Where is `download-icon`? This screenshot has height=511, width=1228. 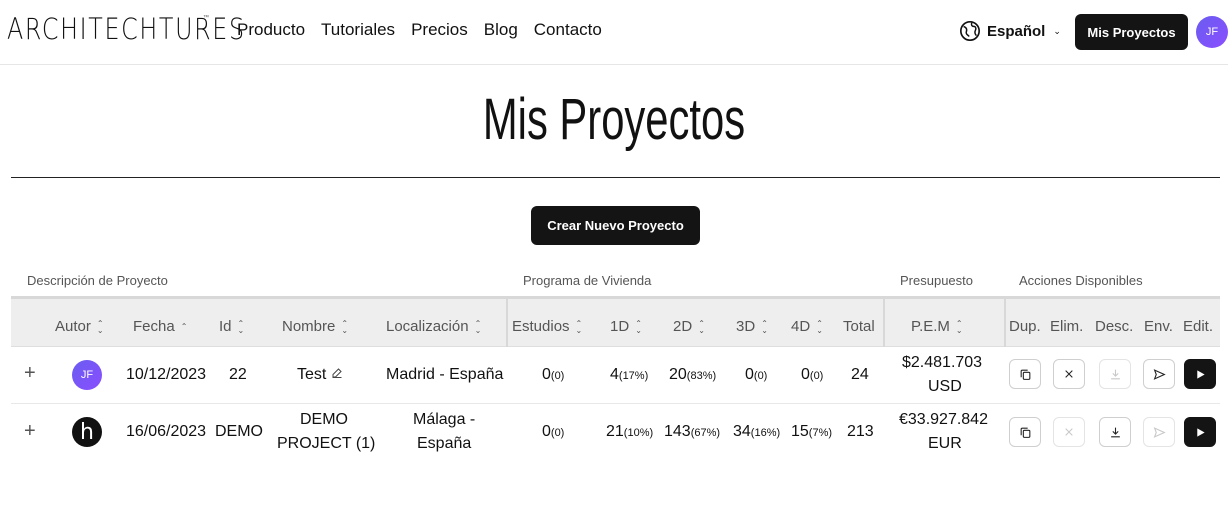 download-icon is located at coordinates (1115, 432).